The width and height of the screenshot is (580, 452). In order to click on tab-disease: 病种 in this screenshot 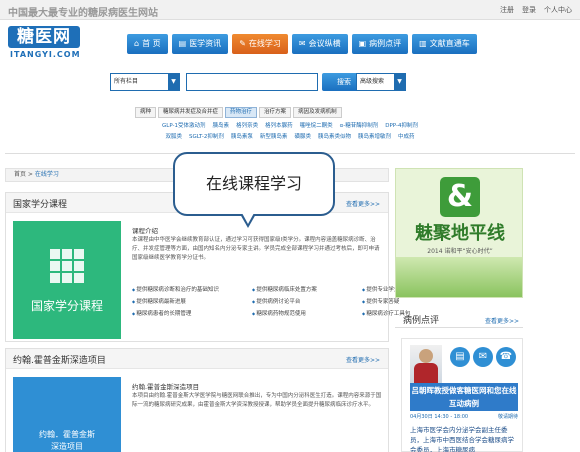, I will do `click(146, 112)`.